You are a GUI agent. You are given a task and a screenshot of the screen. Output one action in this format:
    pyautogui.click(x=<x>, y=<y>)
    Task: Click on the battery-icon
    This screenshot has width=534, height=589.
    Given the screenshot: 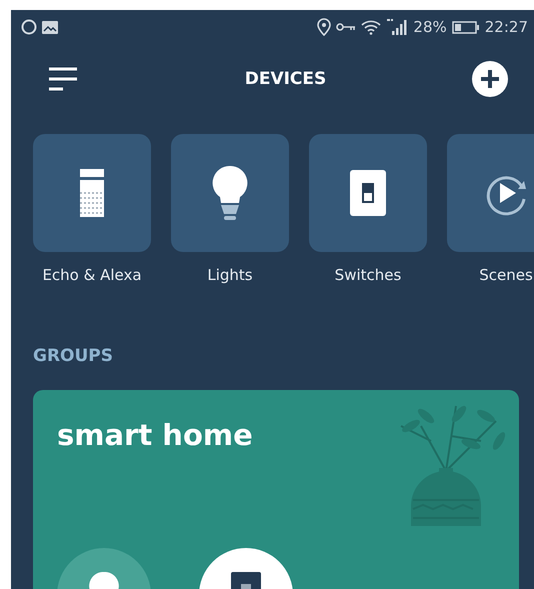 What is the action you would take?
    pyautogui.click(x=466, y=27)
    